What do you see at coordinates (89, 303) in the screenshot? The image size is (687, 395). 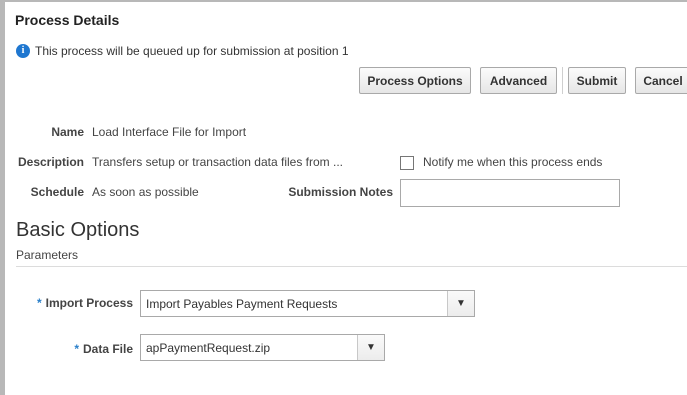 I see `import-process-label-text: Import Process` at bounding box center [89, 303].